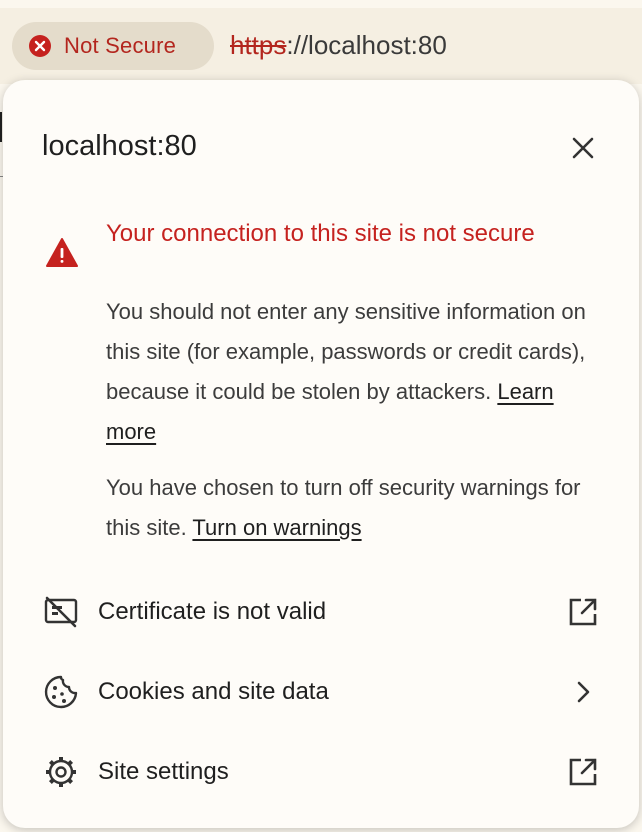 The width and height of the screenshot is (642, 832). Describe the element at coordinates (120, 45) in the screenshot. I see `not-secure-label: Not Secure` at that location.